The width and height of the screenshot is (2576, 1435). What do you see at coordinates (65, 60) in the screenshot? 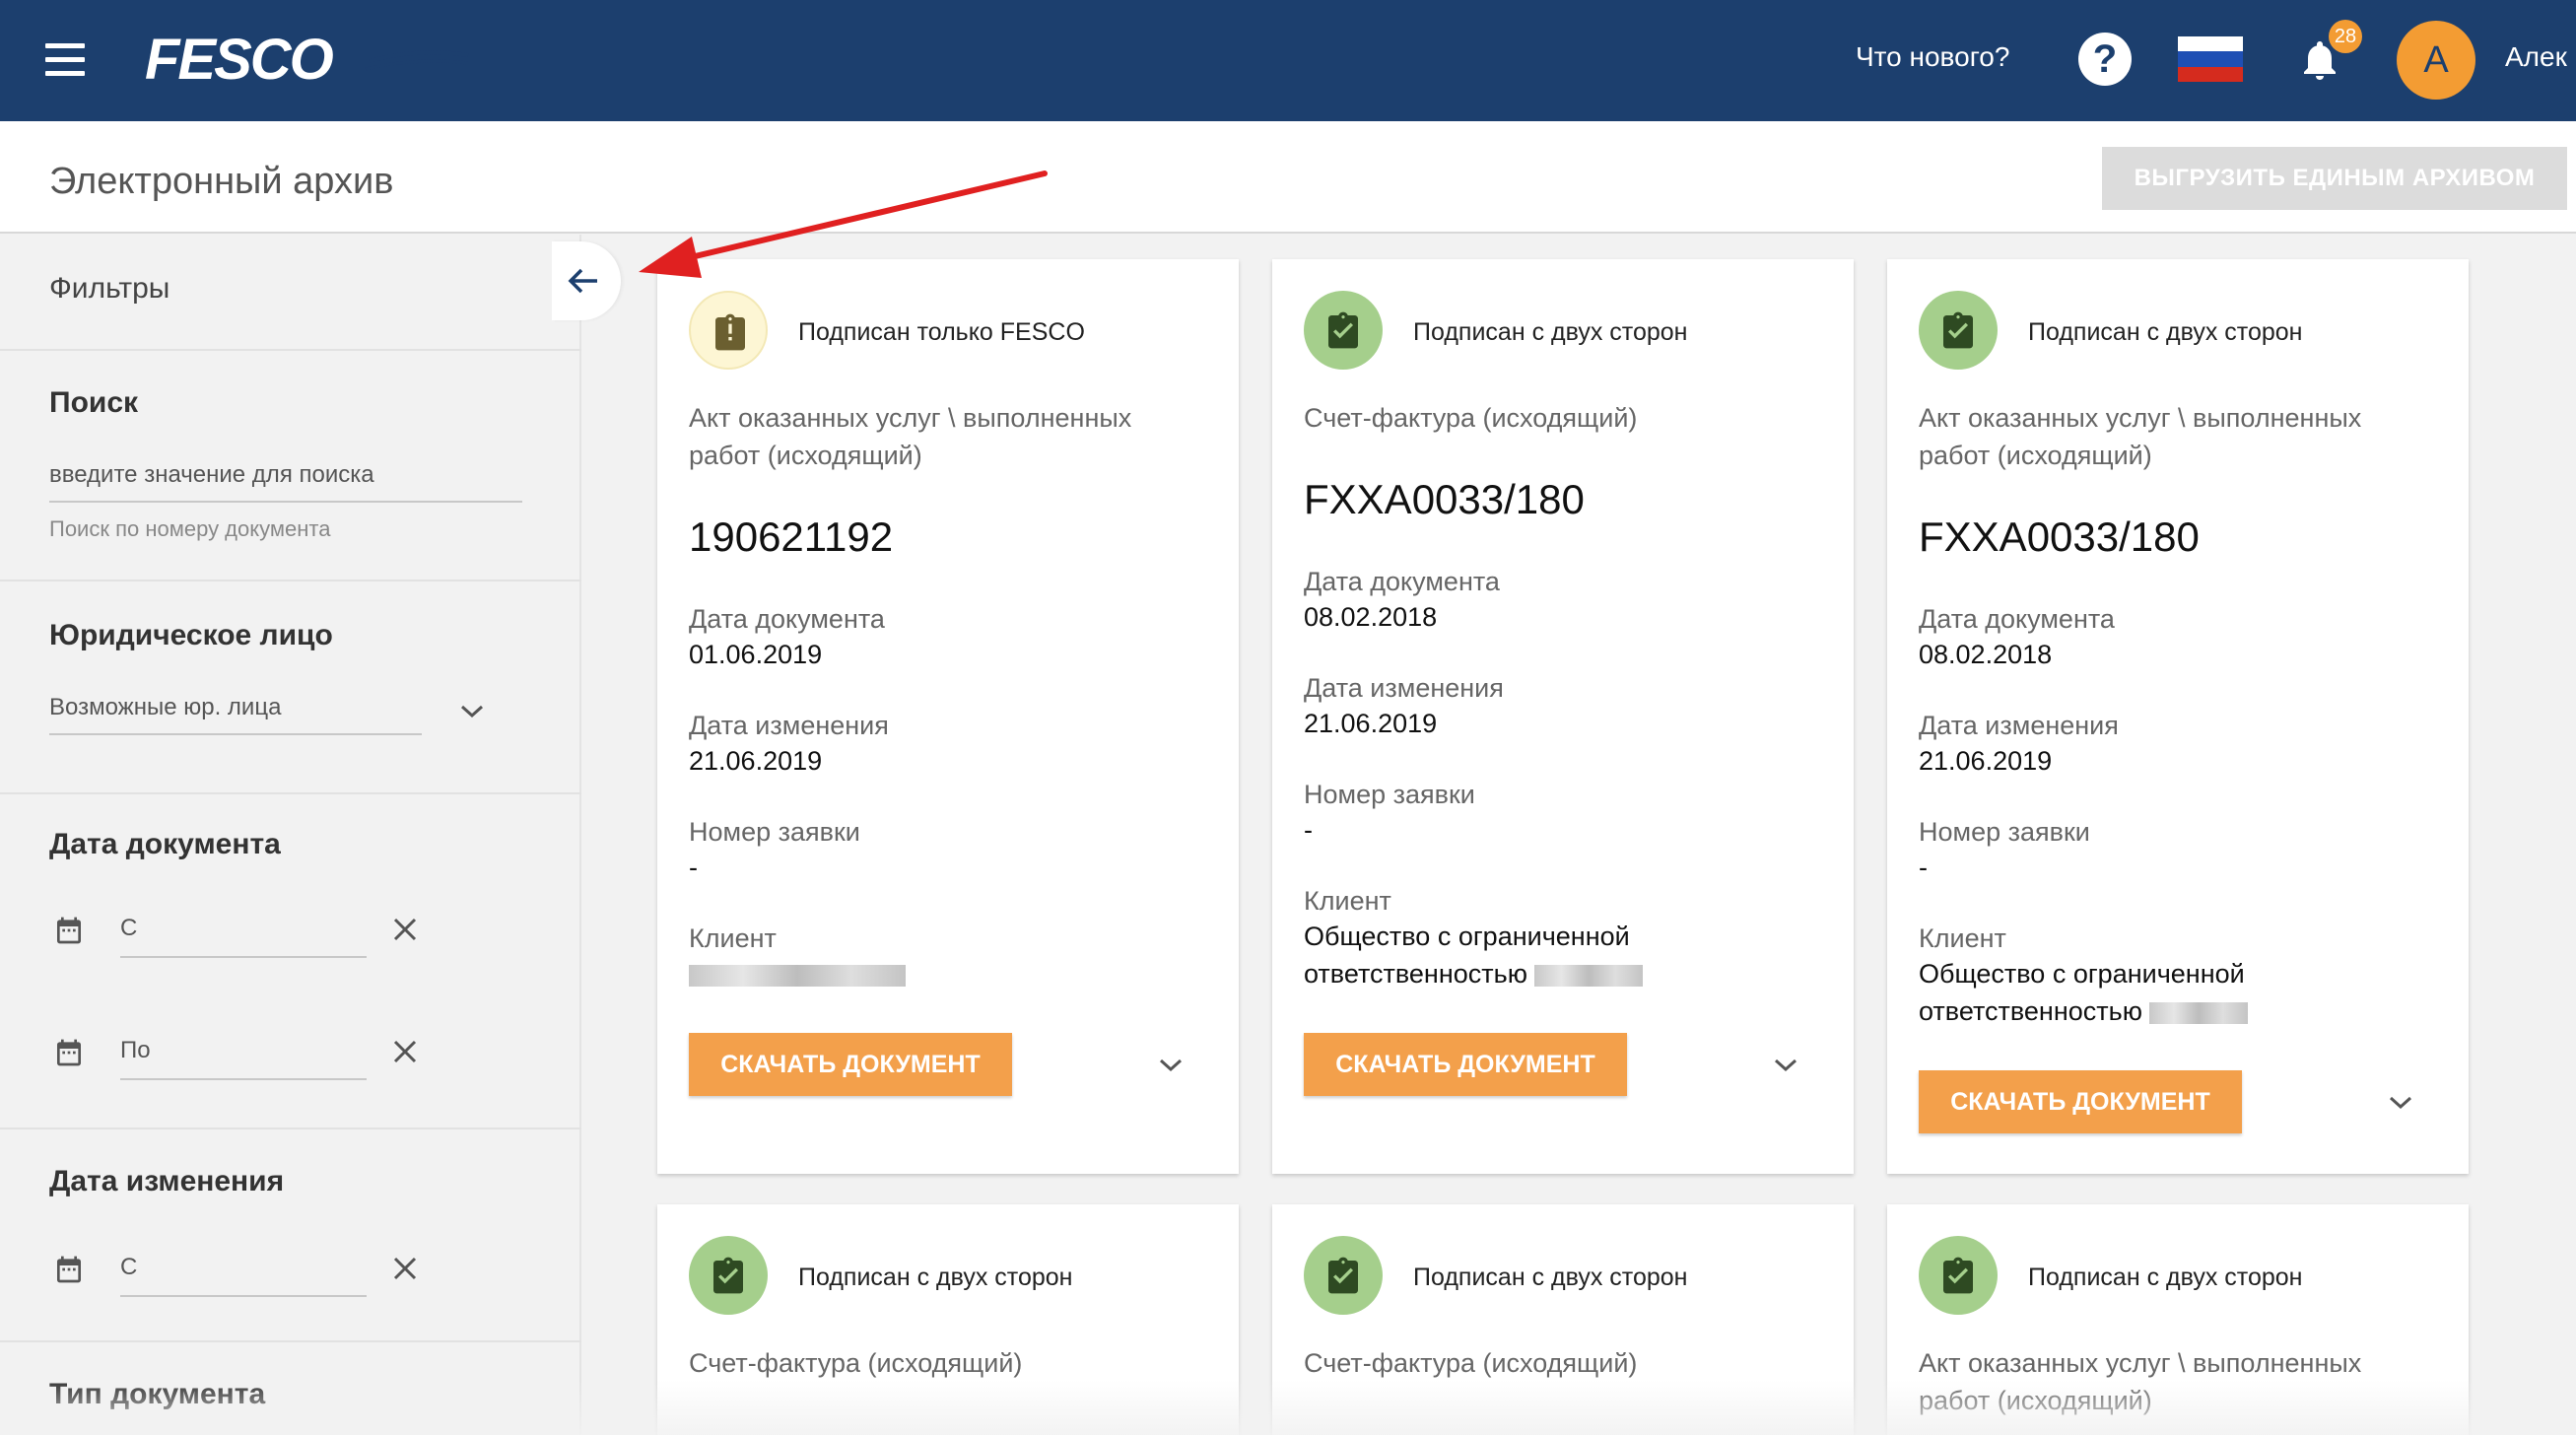
I see `menu-icon` at bounding box center [65, 60].